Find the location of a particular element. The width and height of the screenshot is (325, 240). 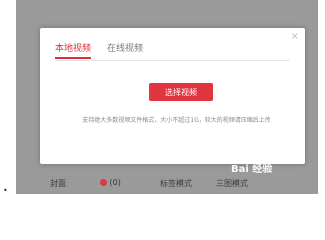

select-video-button: 选择视频 is located at coordinates (181, 92).